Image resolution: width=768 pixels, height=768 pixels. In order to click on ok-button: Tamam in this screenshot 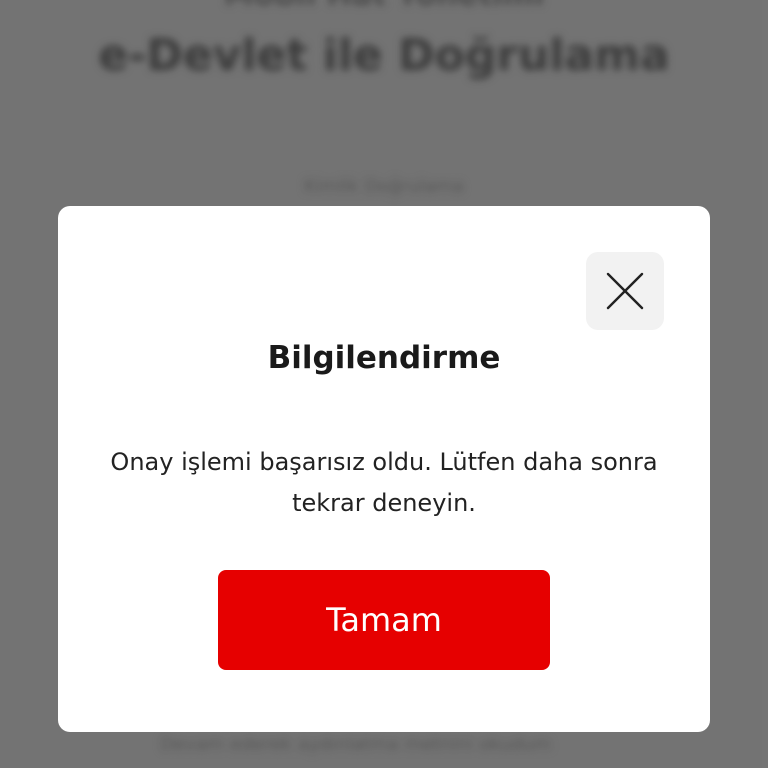, I will do `click(384, 620)`.